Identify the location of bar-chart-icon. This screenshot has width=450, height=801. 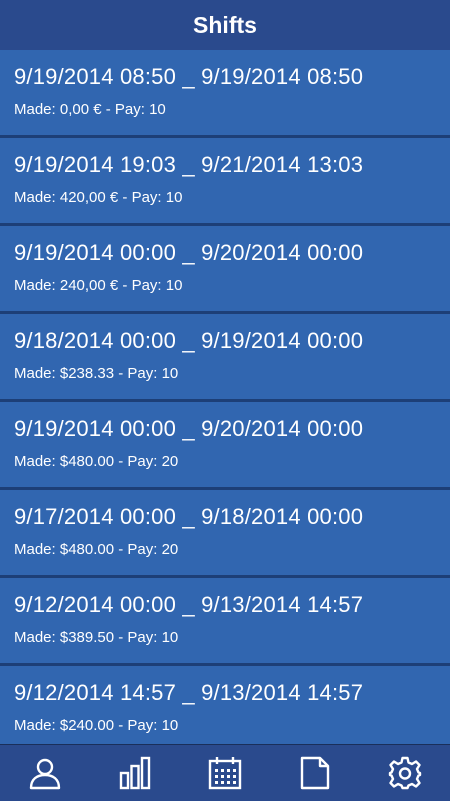
(135, 773).